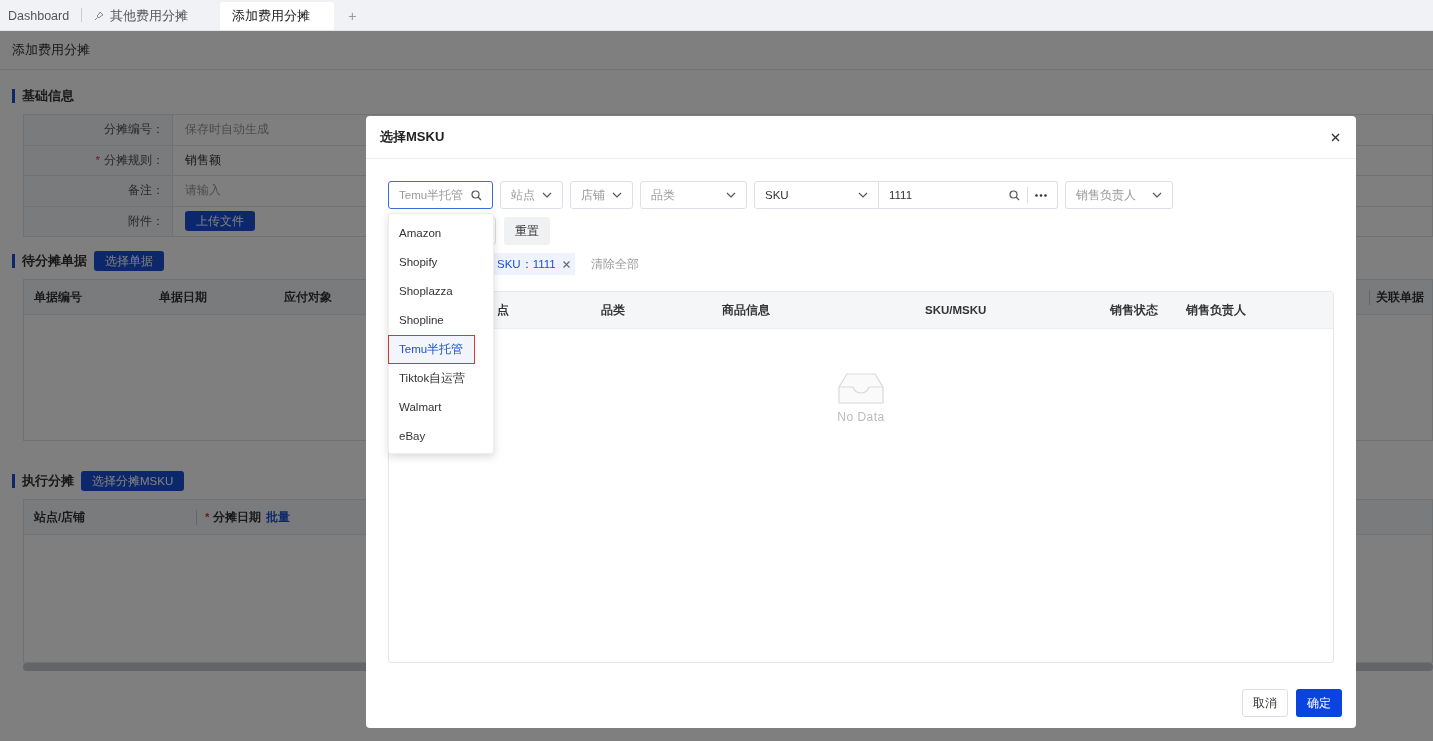 Image resolution: width=1433 pixels, height=741 pixels. What do you see at coordinates (412, 137) in the screenshot?
I see `dialog-title: 选择MSKU` at bounding box center [412, 137].